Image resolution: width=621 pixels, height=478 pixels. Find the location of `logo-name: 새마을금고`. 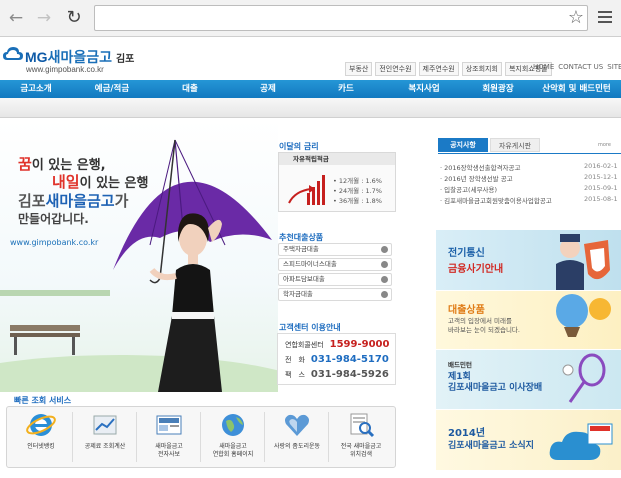

logo-name: 새마을금고 is located at coordinates (79, 57).